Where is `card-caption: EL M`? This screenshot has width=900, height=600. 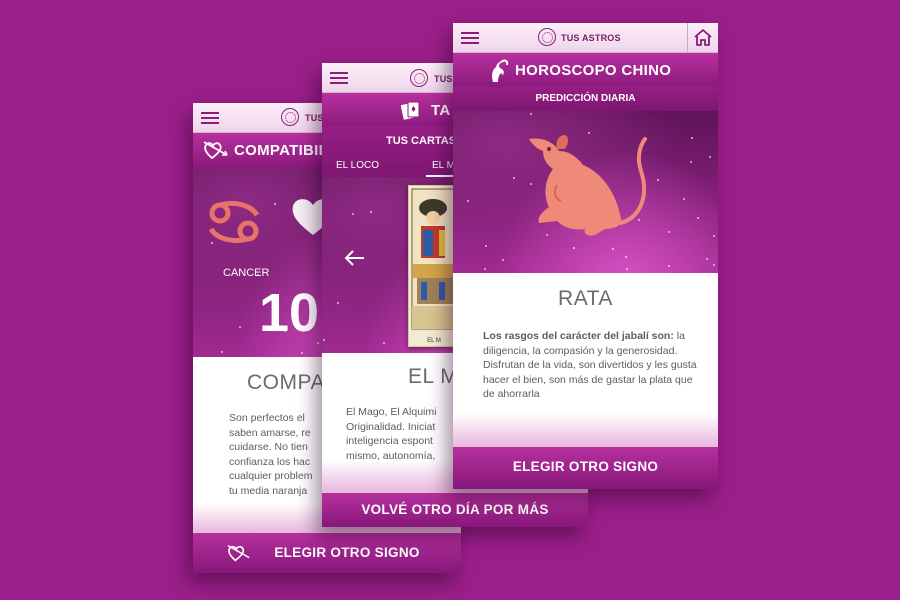 card-caption: EL M is located at coordinates (434, 341).